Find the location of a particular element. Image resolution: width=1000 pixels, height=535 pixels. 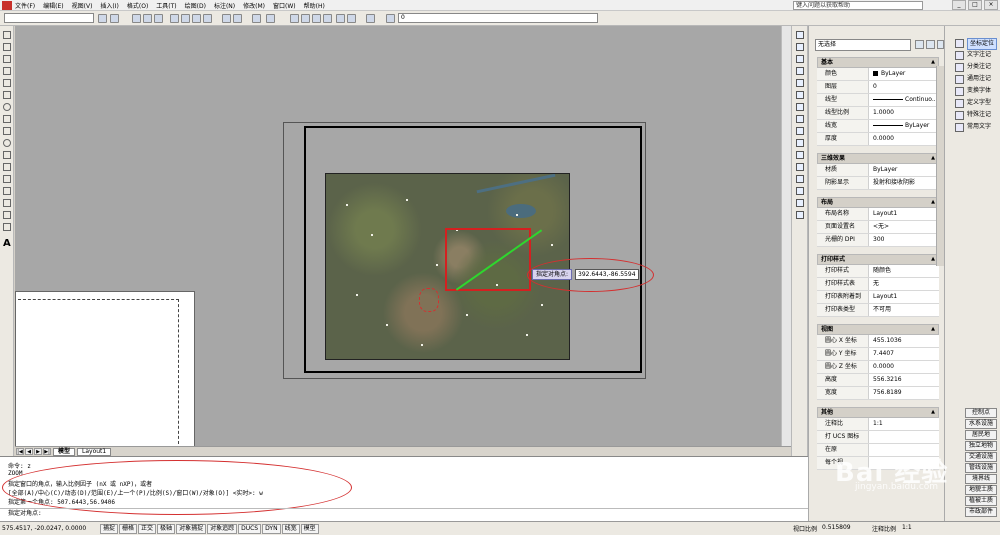

section-header: 其他 ▲ is located at coordinates (878, 412).